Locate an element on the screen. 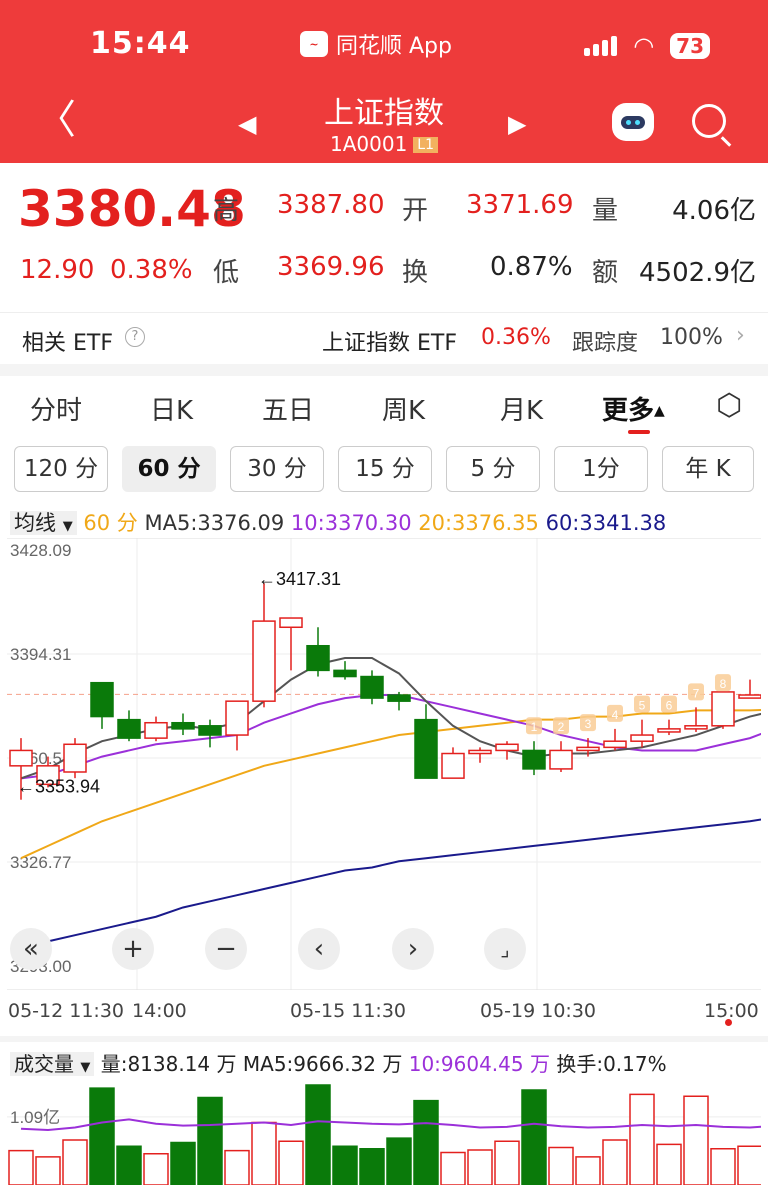  period-15min: 15 分 is located at coordinates (385, 469).